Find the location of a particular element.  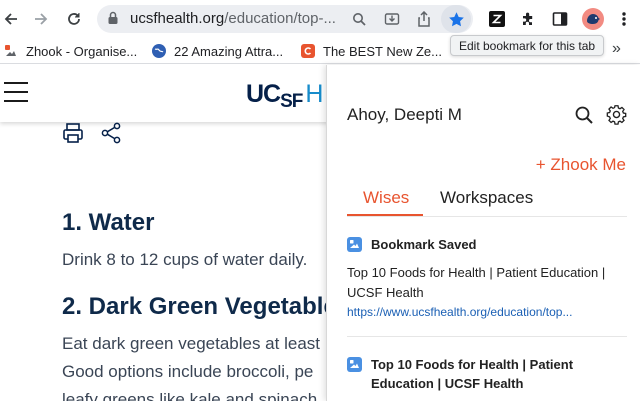

forward-button is located at coordinates (41, 19).